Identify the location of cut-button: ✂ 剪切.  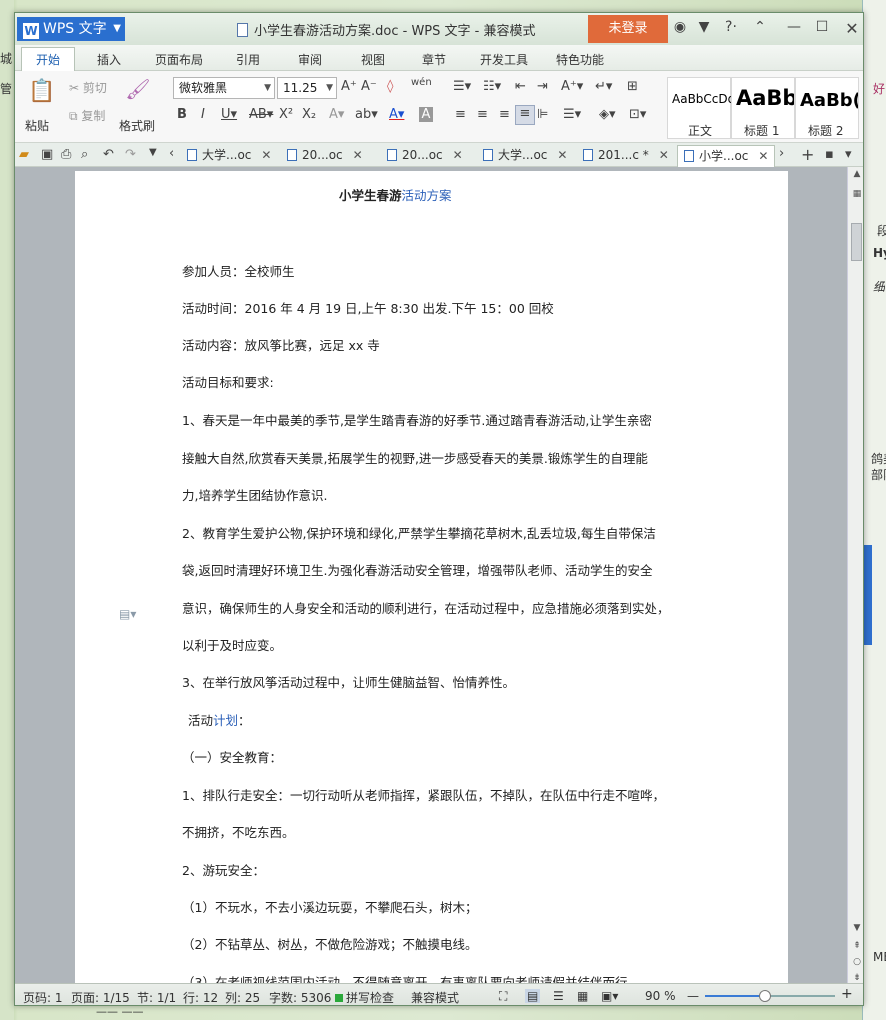
(88, 87).